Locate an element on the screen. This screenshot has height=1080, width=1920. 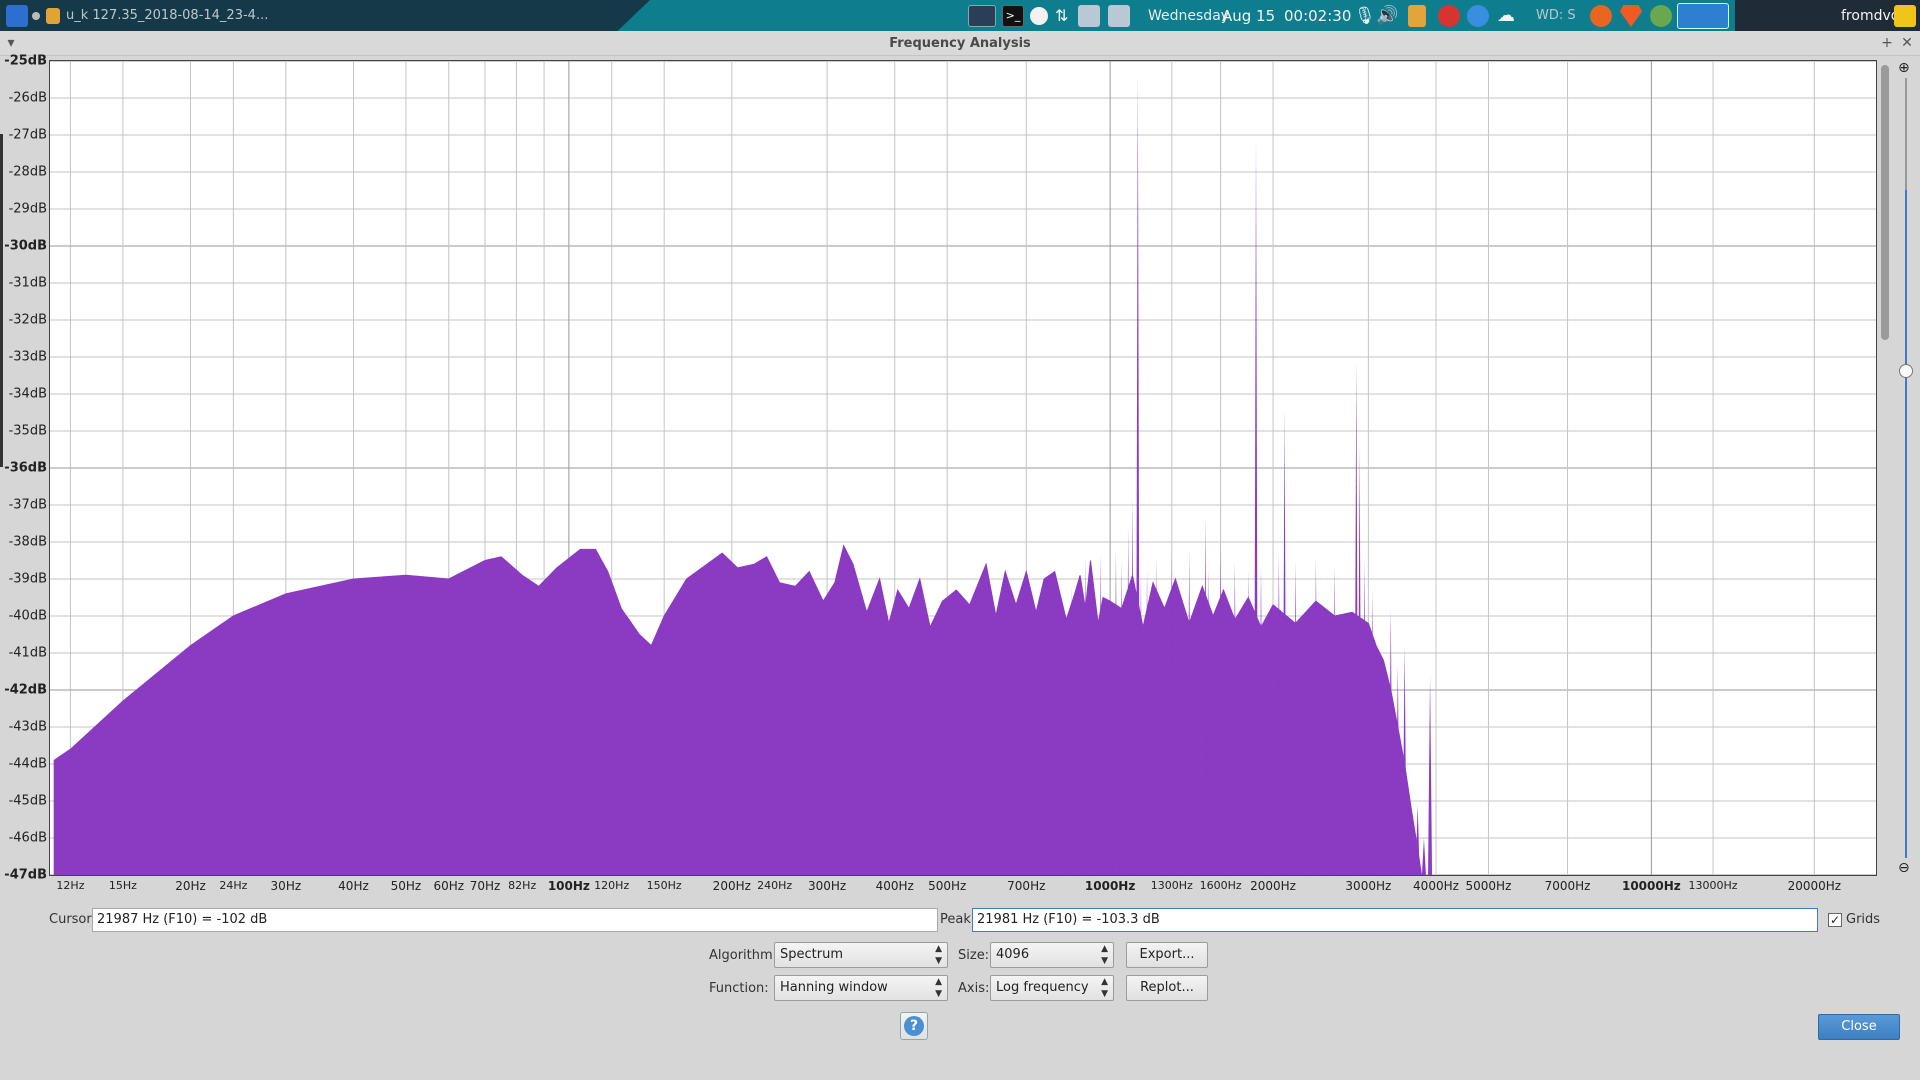
notification-icon is located at coordinates (1905, 16).